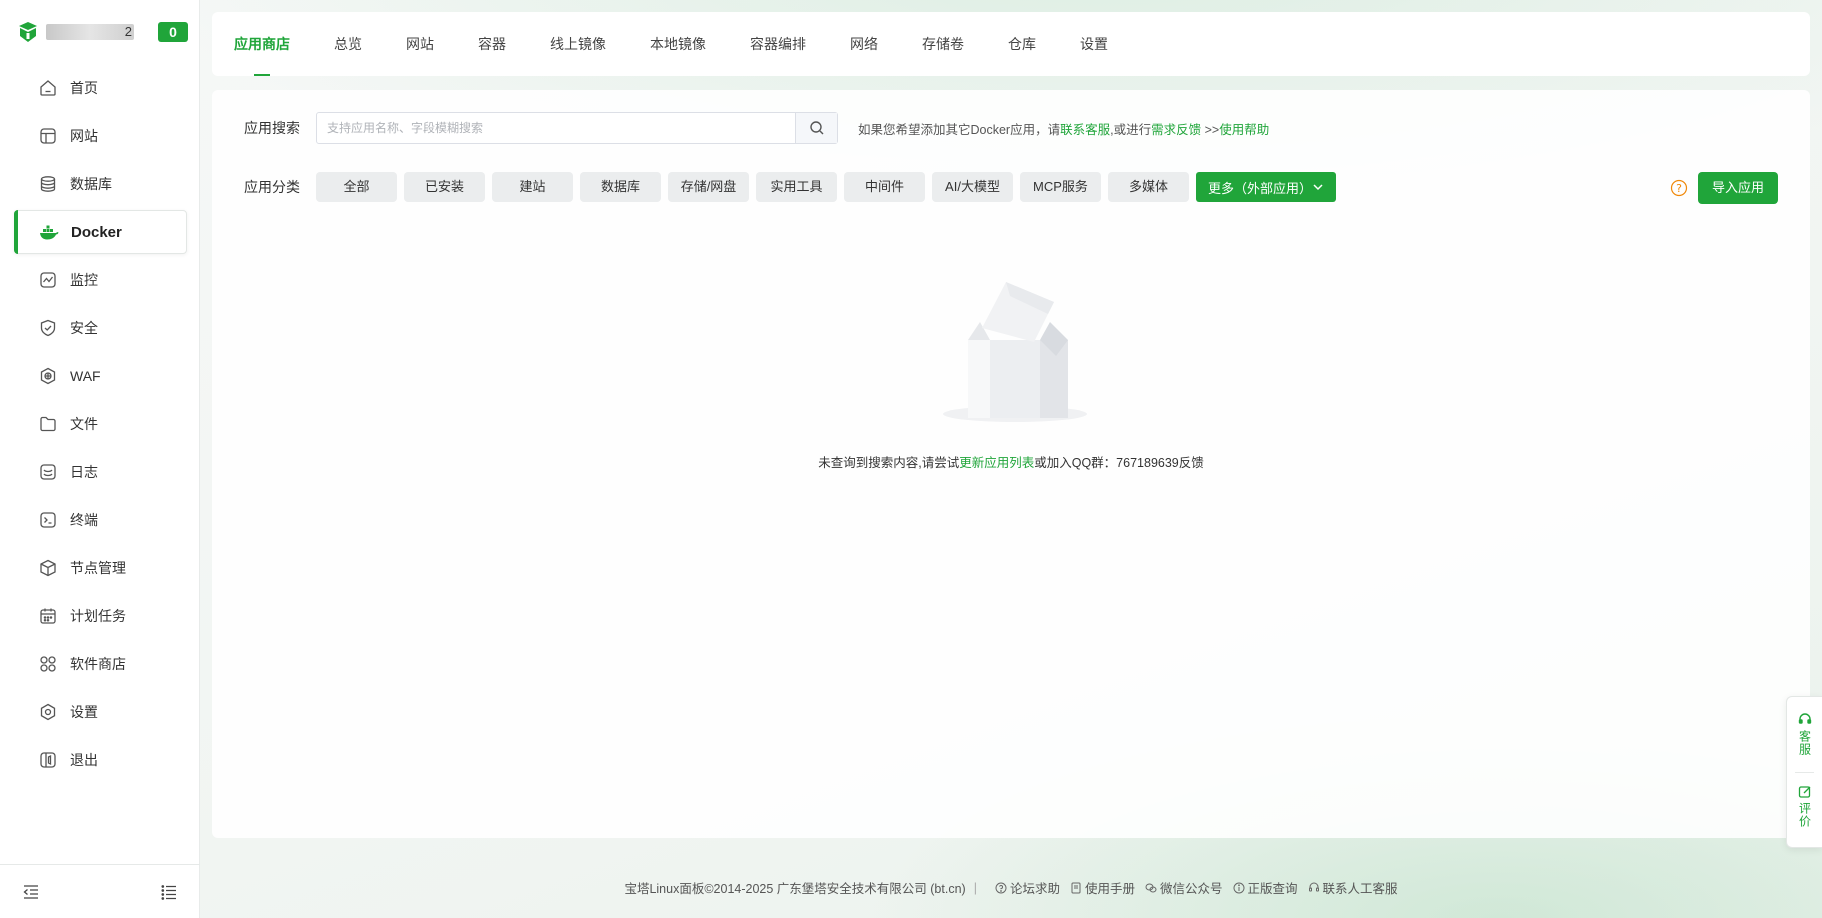  Describe the element at coordinates (1191, 889) in the screenshot. I see `wechat-label: 微信公众号` at that location.